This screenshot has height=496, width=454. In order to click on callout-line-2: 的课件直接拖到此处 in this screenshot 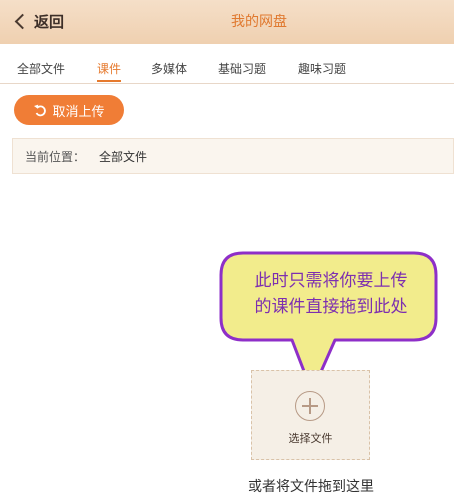, I will do `click(331, 307)`.